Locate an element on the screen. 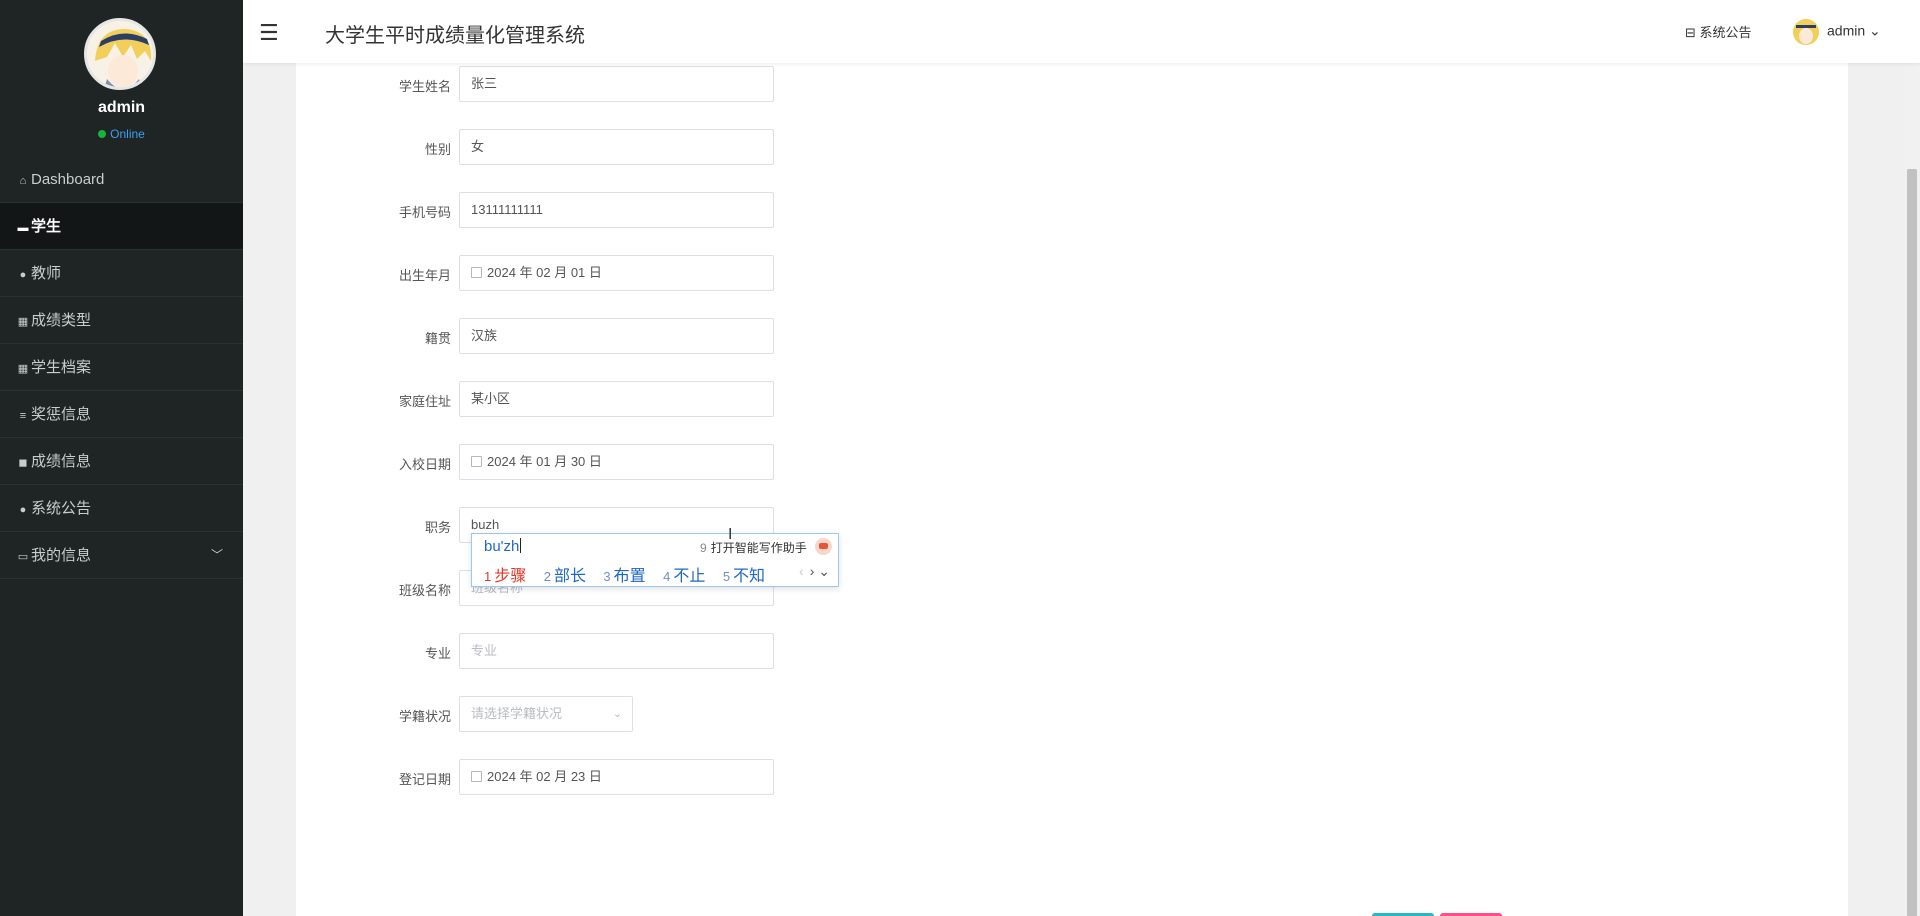  form-row-phone: 手机号码 13111111111 is located at coordinates (696, 210).